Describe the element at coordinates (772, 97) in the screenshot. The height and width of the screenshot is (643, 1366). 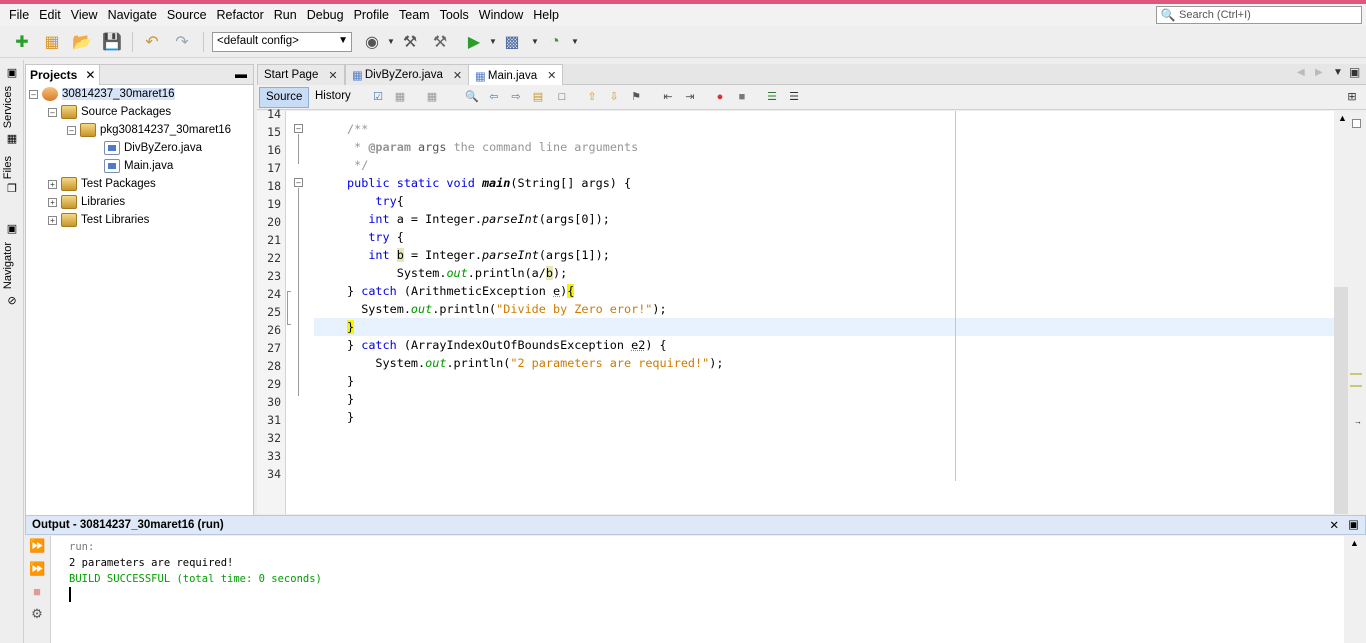
I see `comment-icon: ☰` at that location.